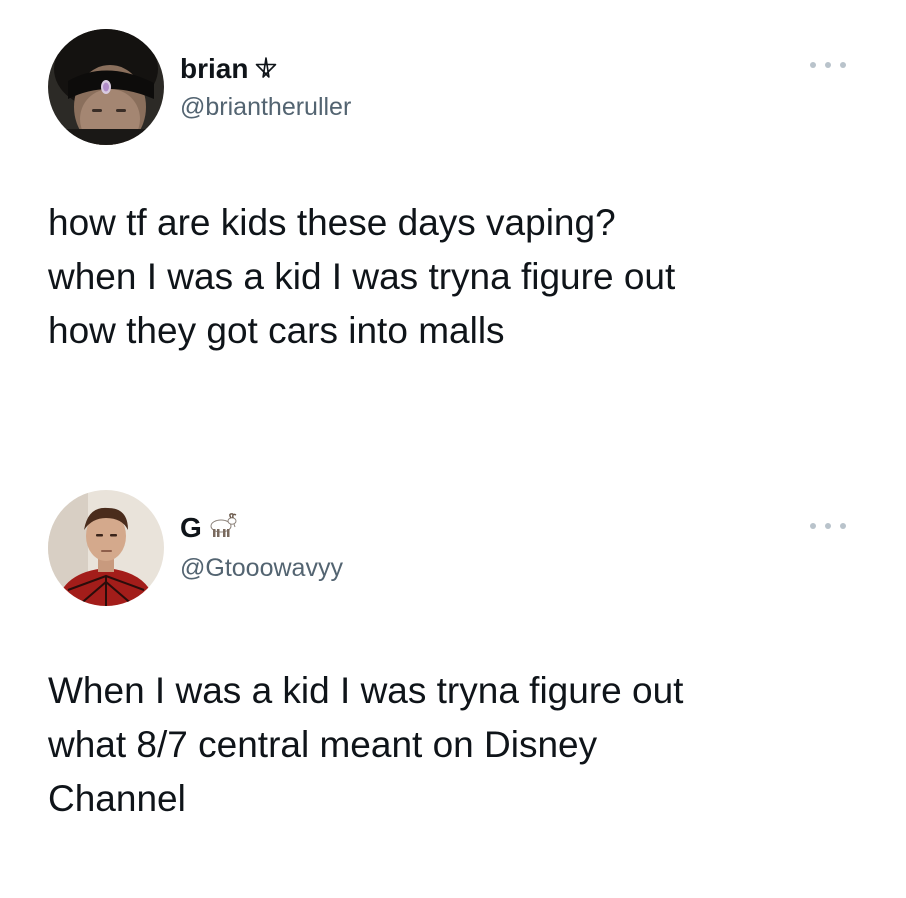  I want to click on display-name: G, so click(191, 527).